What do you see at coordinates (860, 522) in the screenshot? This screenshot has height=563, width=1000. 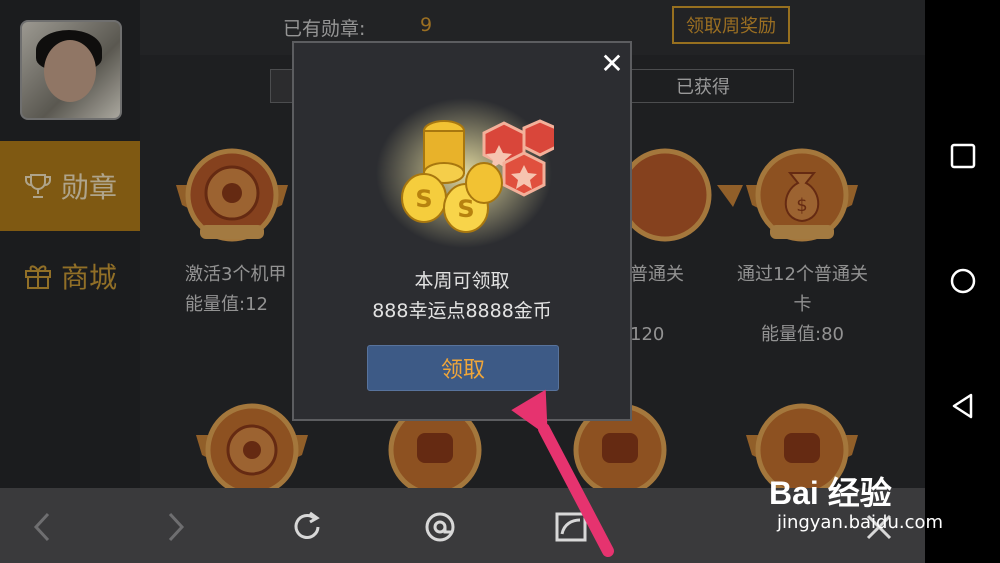 I see `watermark-url: jingyan.baidu.com` at bounding box center [860, 522].